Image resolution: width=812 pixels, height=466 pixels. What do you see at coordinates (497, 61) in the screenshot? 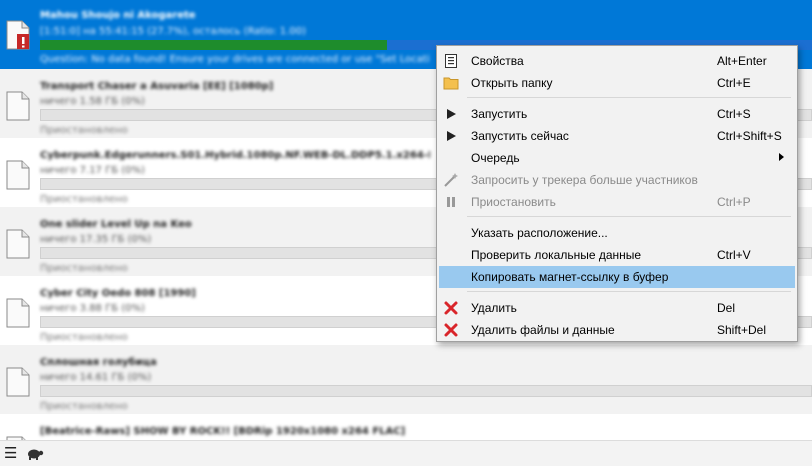
I see `menu-item-label: Свойства` at bounding box center [497, 61].